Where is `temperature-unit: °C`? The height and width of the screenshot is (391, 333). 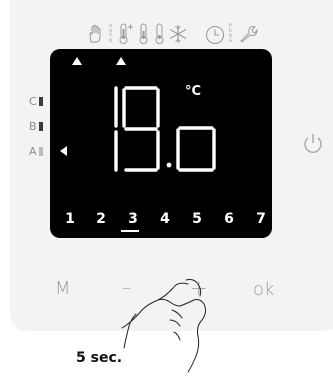
temperature-unit: °C is located at coordinates (193, 91).